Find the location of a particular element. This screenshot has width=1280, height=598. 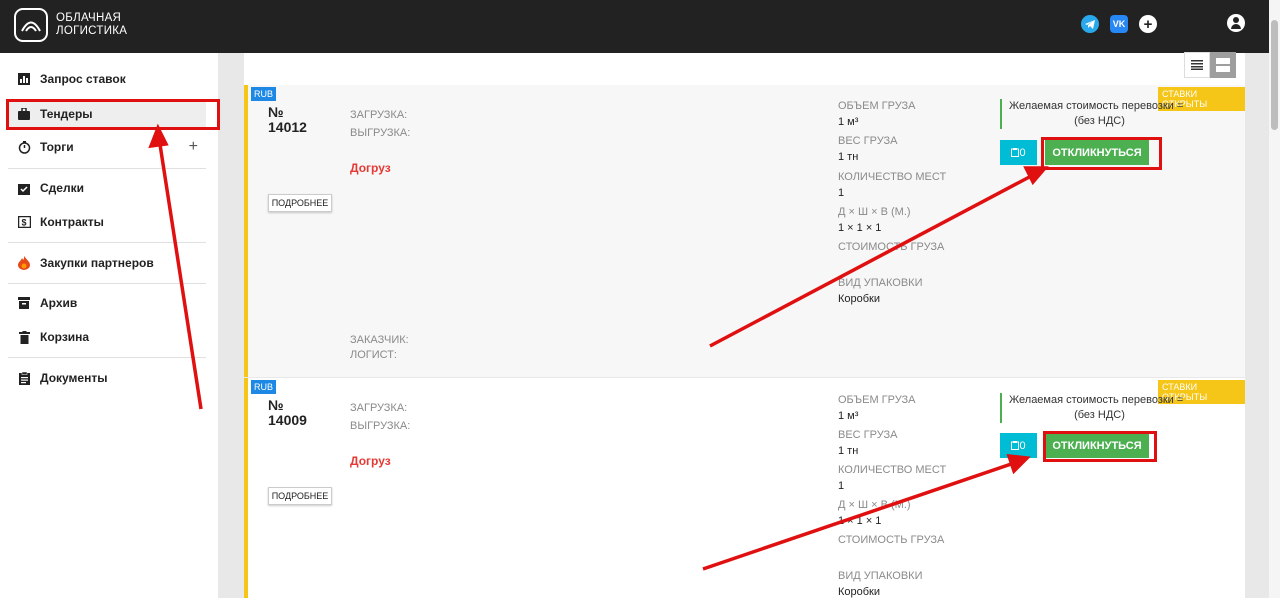

add-auction-plus-icon: + is located at coordinates (193, 147).